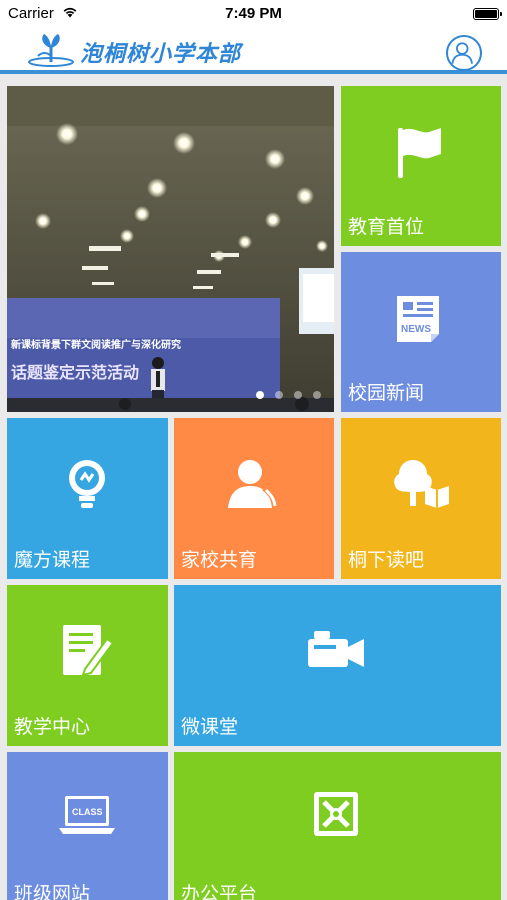 The image size is (507, 900). I want to click on tile-office-platform: 办公平台, so click(337, 826).